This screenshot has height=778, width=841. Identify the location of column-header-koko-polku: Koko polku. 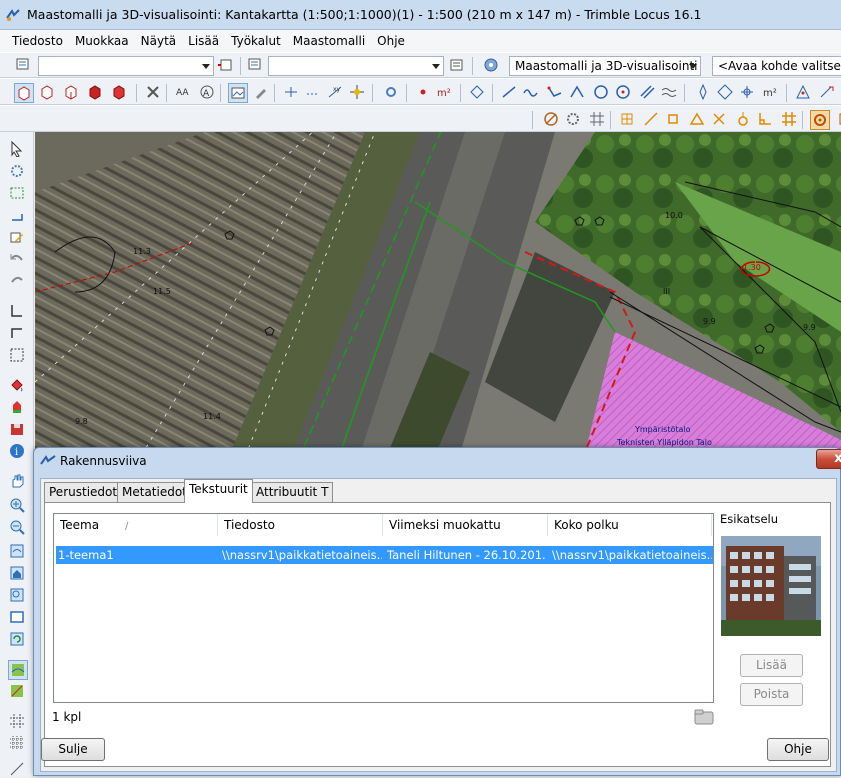
(630, 525).